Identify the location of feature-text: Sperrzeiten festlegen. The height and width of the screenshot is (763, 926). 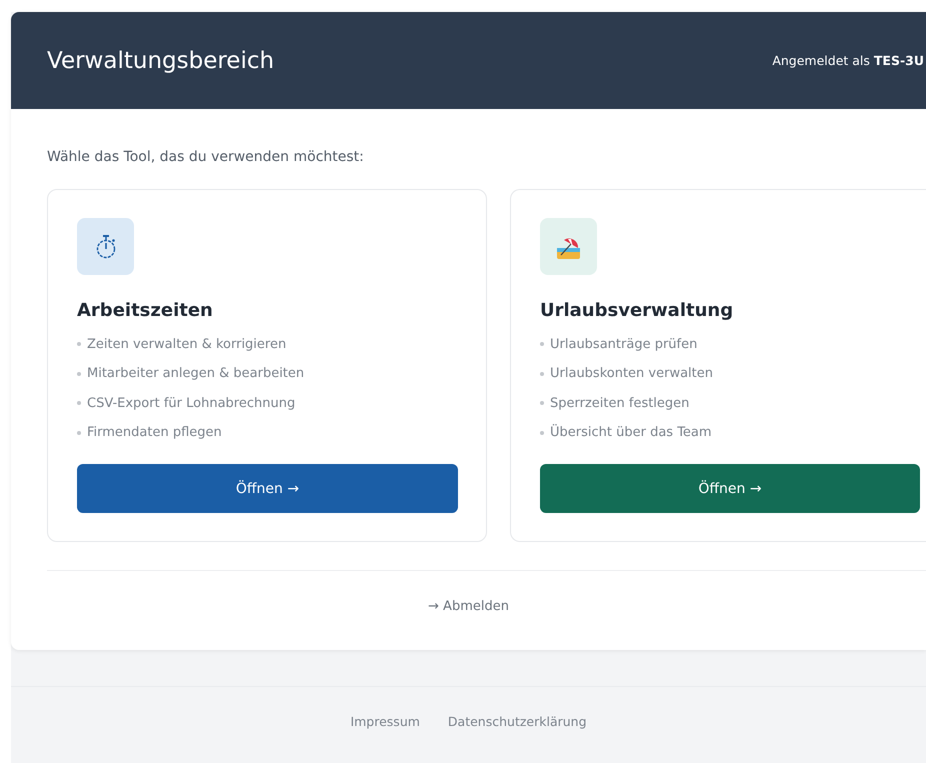
(620, 403).